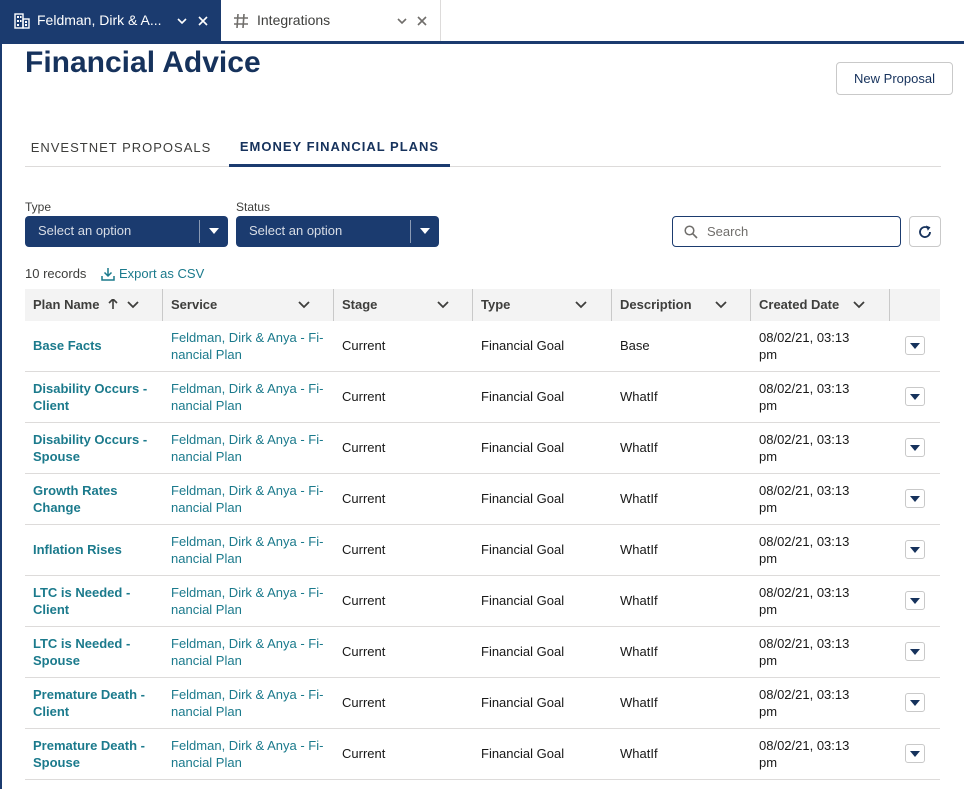 This screenshot has height=789, width=964. Describe the element at coordinates (95, 397) in the screenshot. I see `plan-name-link: Disability Occurs - Client` at that location.